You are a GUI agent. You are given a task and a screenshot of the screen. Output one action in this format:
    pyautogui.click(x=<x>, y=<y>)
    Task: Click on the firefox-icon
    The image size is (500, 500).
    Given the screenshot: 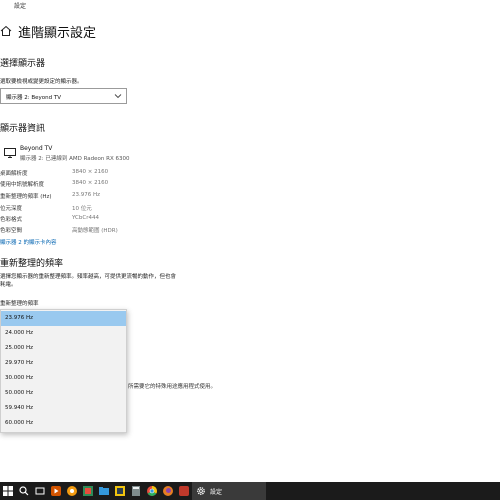 What is the action you would take?
    pyautogui.click(x=168, y=491)
    